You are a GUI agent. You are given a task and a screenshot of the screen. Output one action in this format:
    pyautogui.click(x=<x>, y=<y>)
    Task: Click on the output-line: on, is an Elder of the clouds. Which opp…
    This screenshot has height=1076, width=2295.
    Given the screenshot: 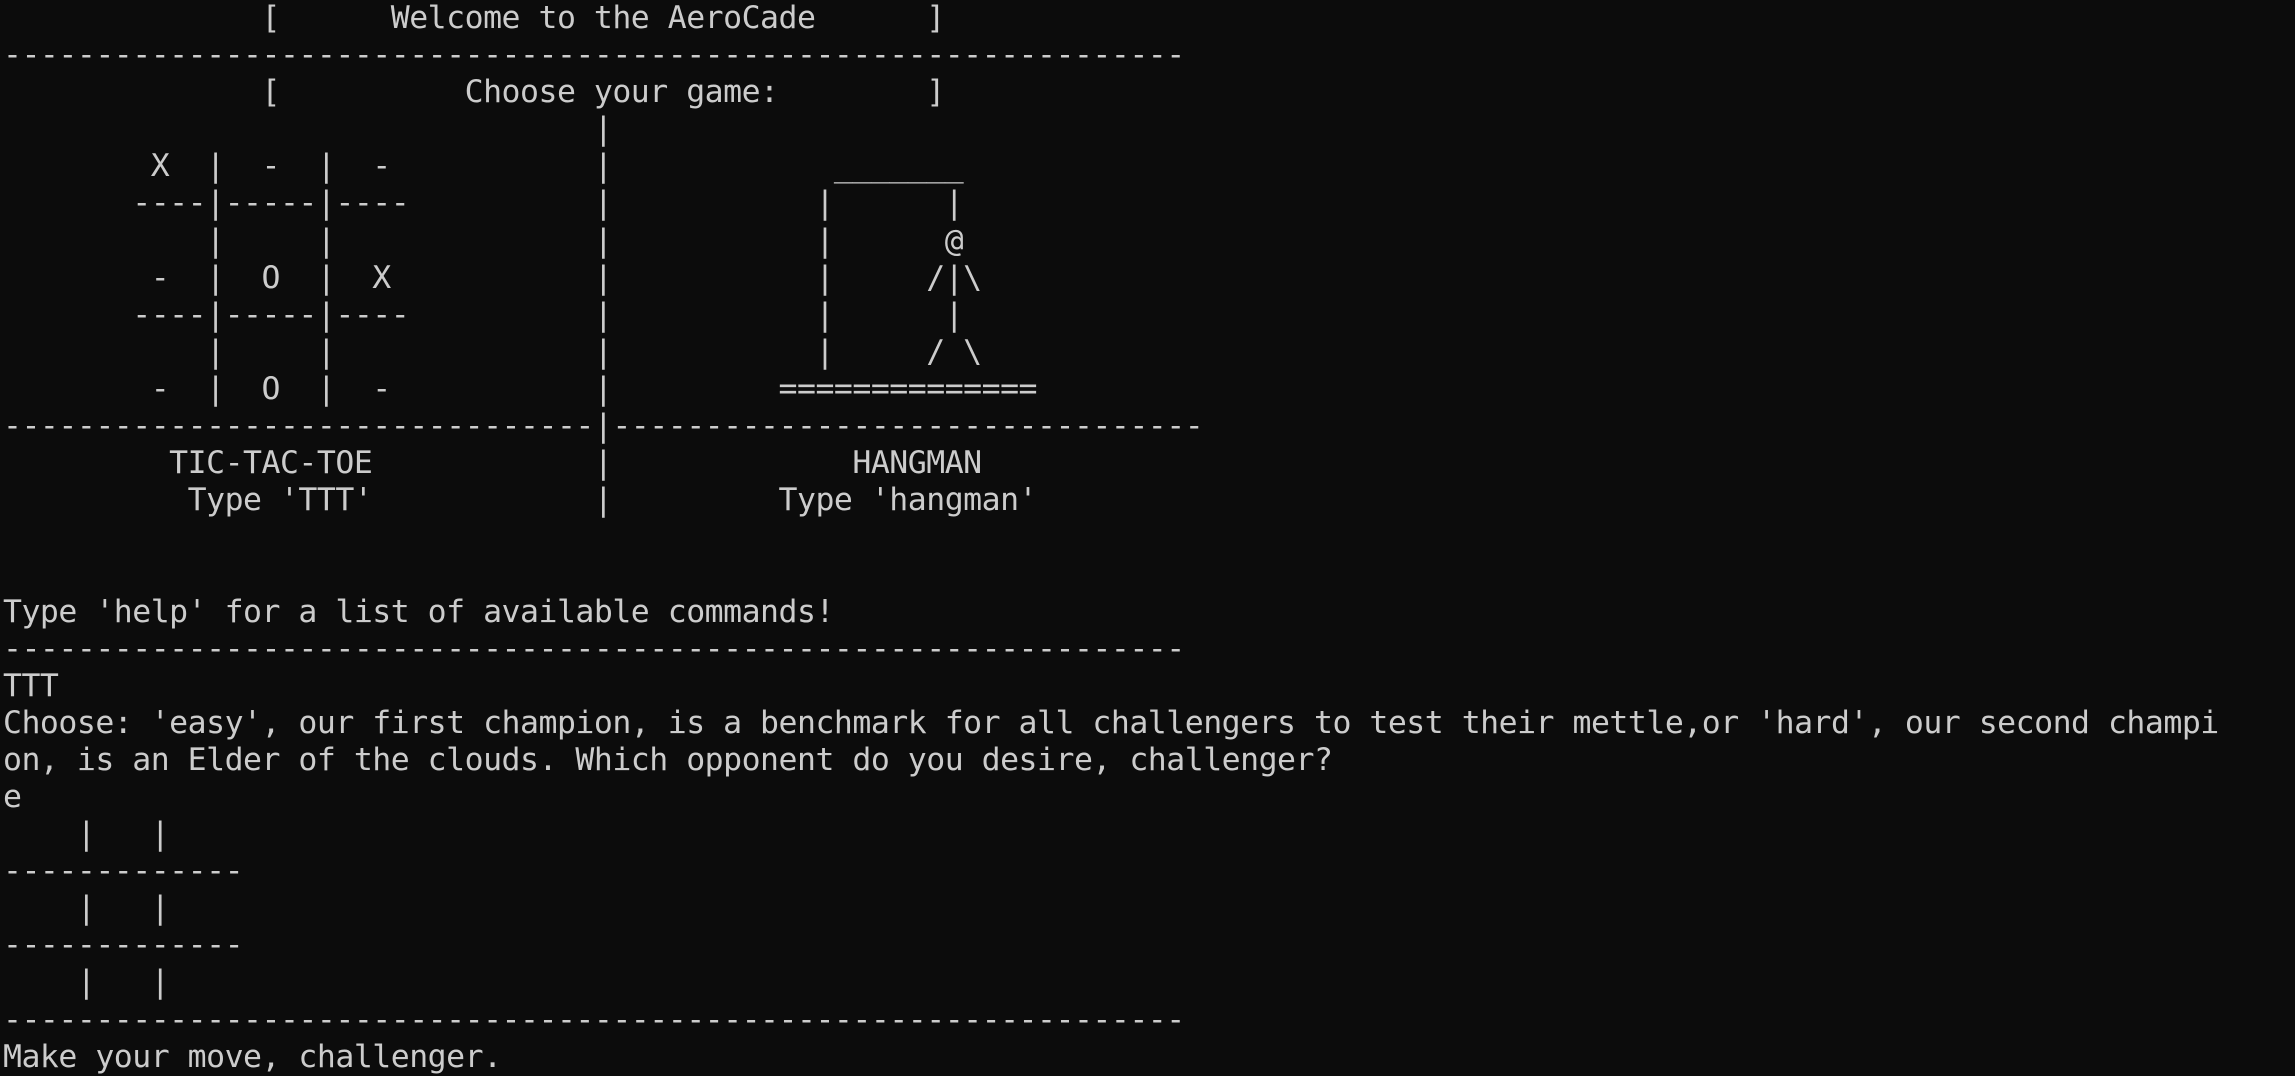 What is the action you would take?
    pyautogui.click(x=668, y=759)
    